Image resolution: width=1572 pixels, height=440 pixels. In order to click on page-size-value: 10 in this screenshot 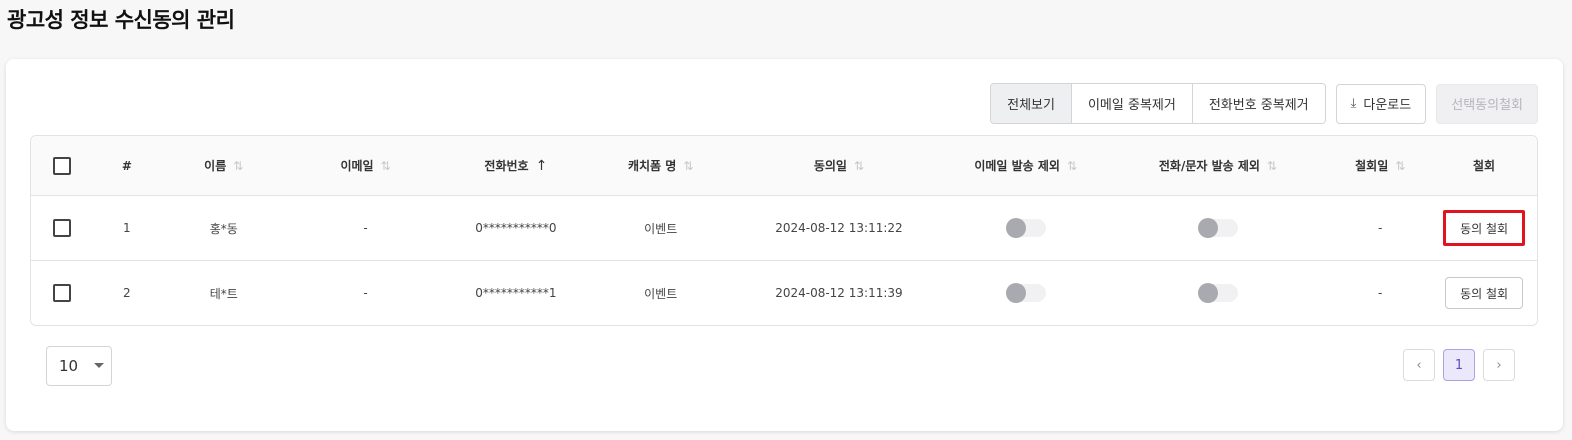, I will do `click(69, 366)`.